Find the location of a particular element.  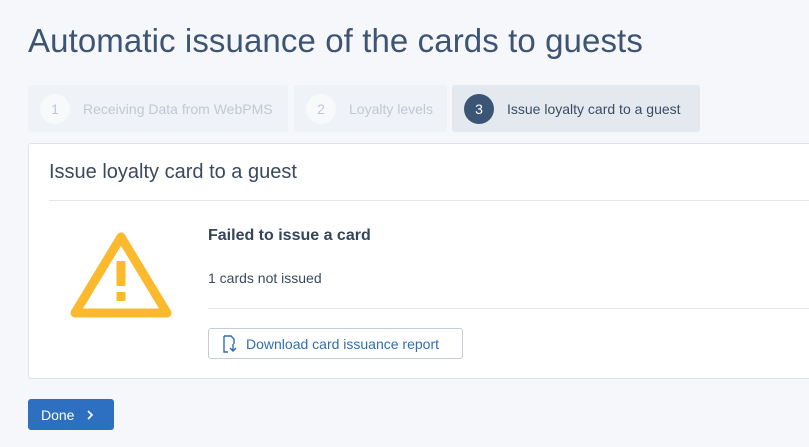

download-report-label: Download card issuance report is located at coordinates (342, 343).